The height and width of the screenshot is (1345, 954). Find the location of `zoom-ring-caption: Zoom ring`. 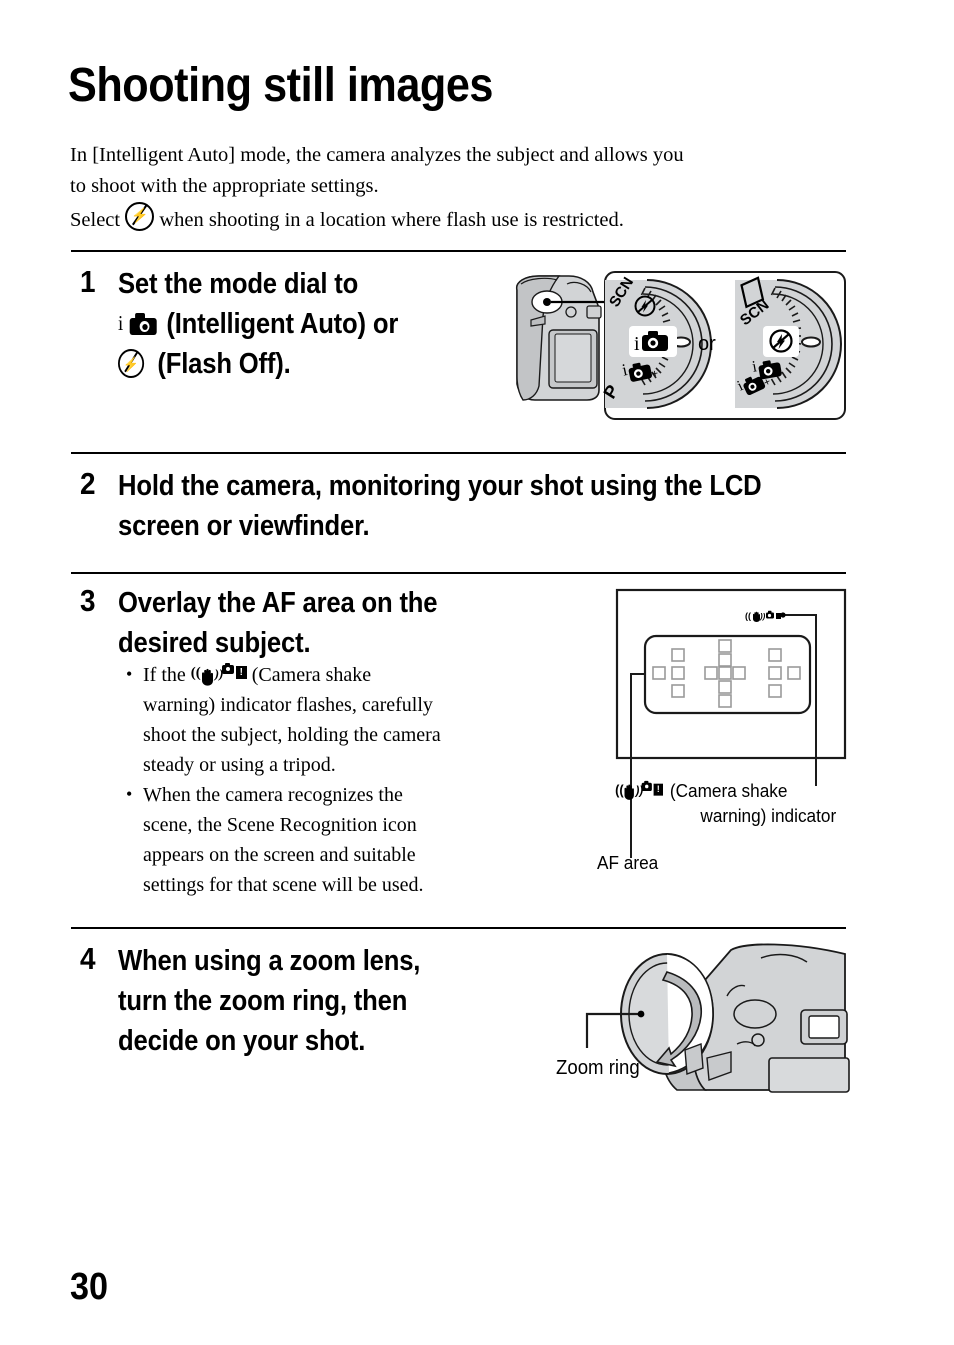

zoom-ring-caption: Zoom ring is located at coordinates (598, 1068).